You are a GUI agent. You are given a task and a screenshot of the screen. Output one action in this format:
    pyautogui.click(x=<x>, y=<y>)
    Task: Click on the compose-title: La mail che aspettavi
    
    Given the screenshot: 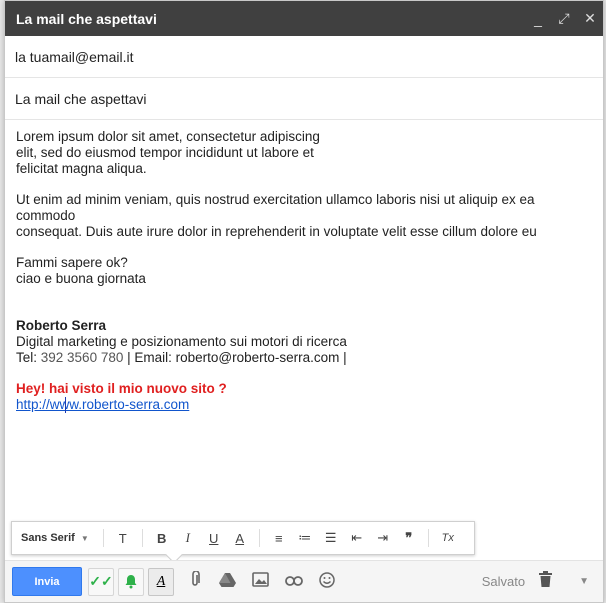 What is the action you would take?
    pyautogui.click(x=86, y=18)
    